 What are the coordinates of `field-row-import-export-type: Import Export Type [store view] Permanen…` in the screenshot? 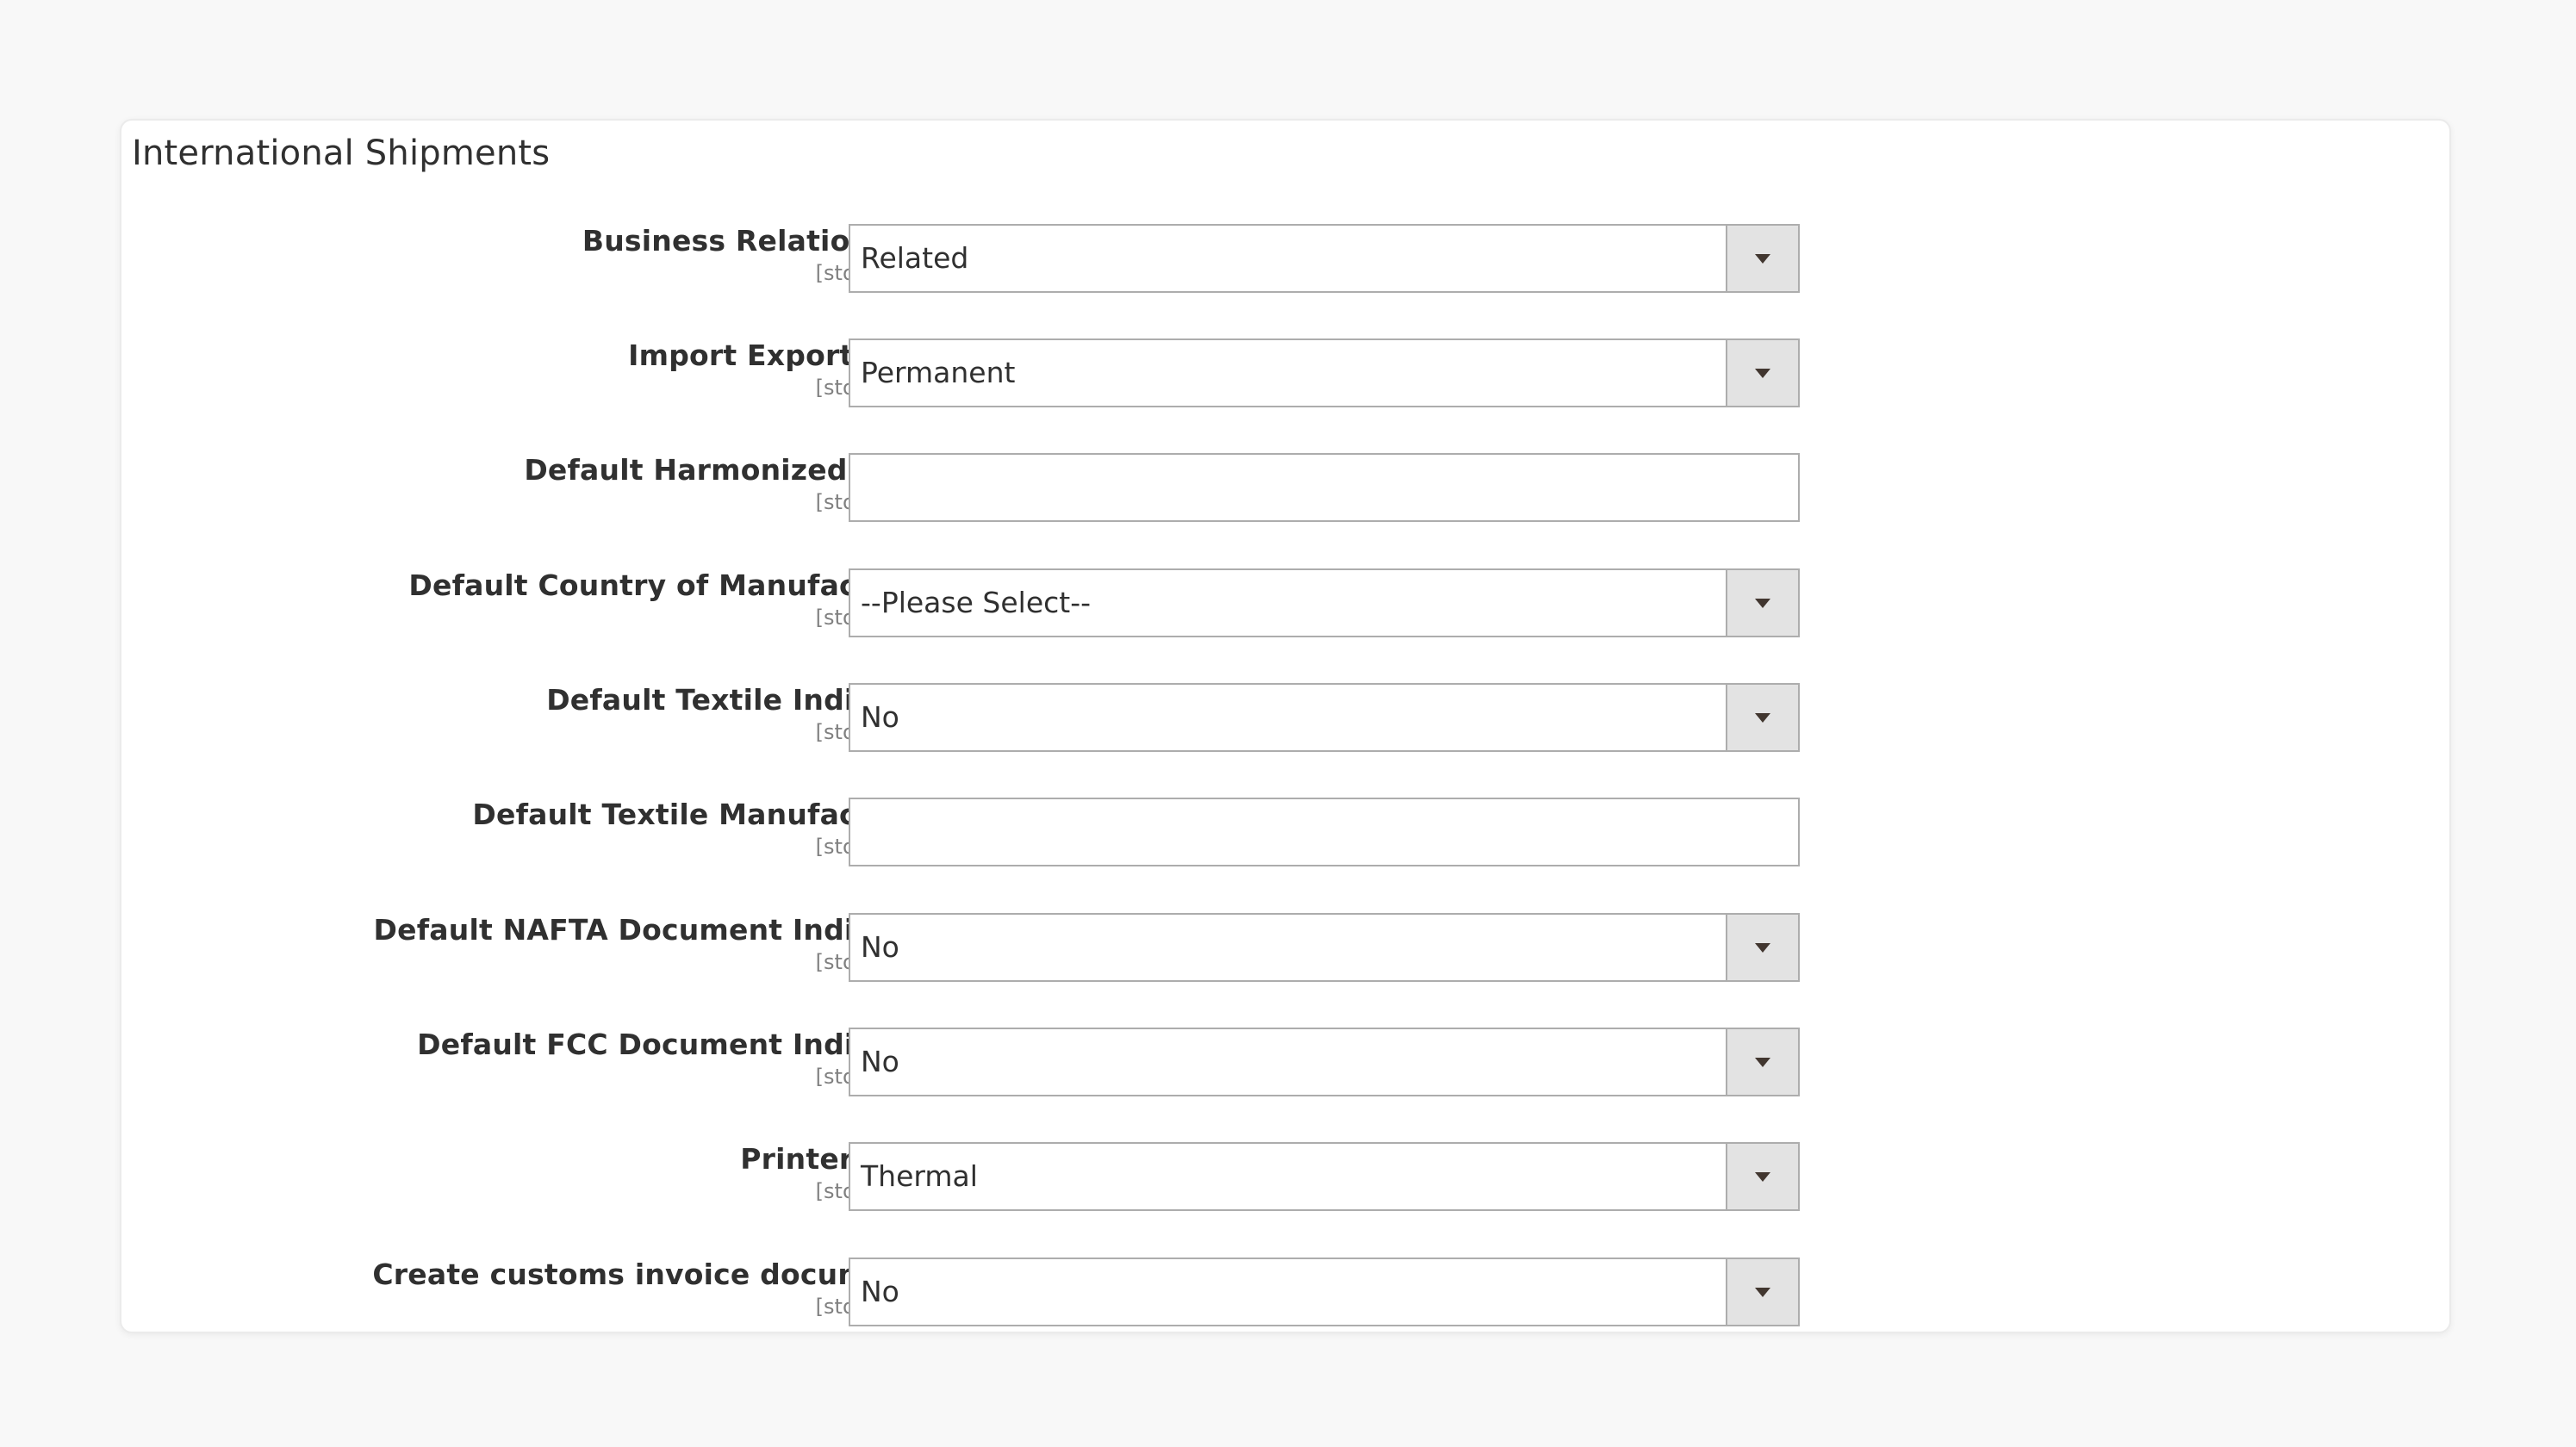 It's located at (1026, 372).